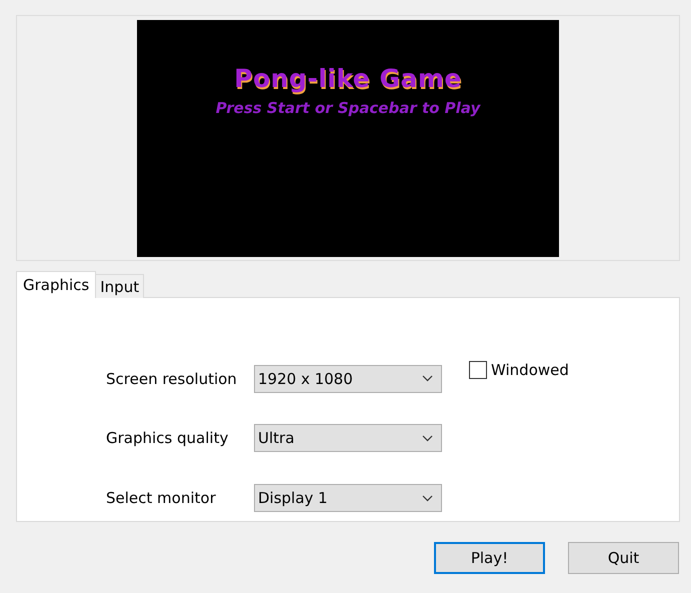 This screenshot has width=691, height=593. I want to click on tab: Graphics, so click(56, 284).